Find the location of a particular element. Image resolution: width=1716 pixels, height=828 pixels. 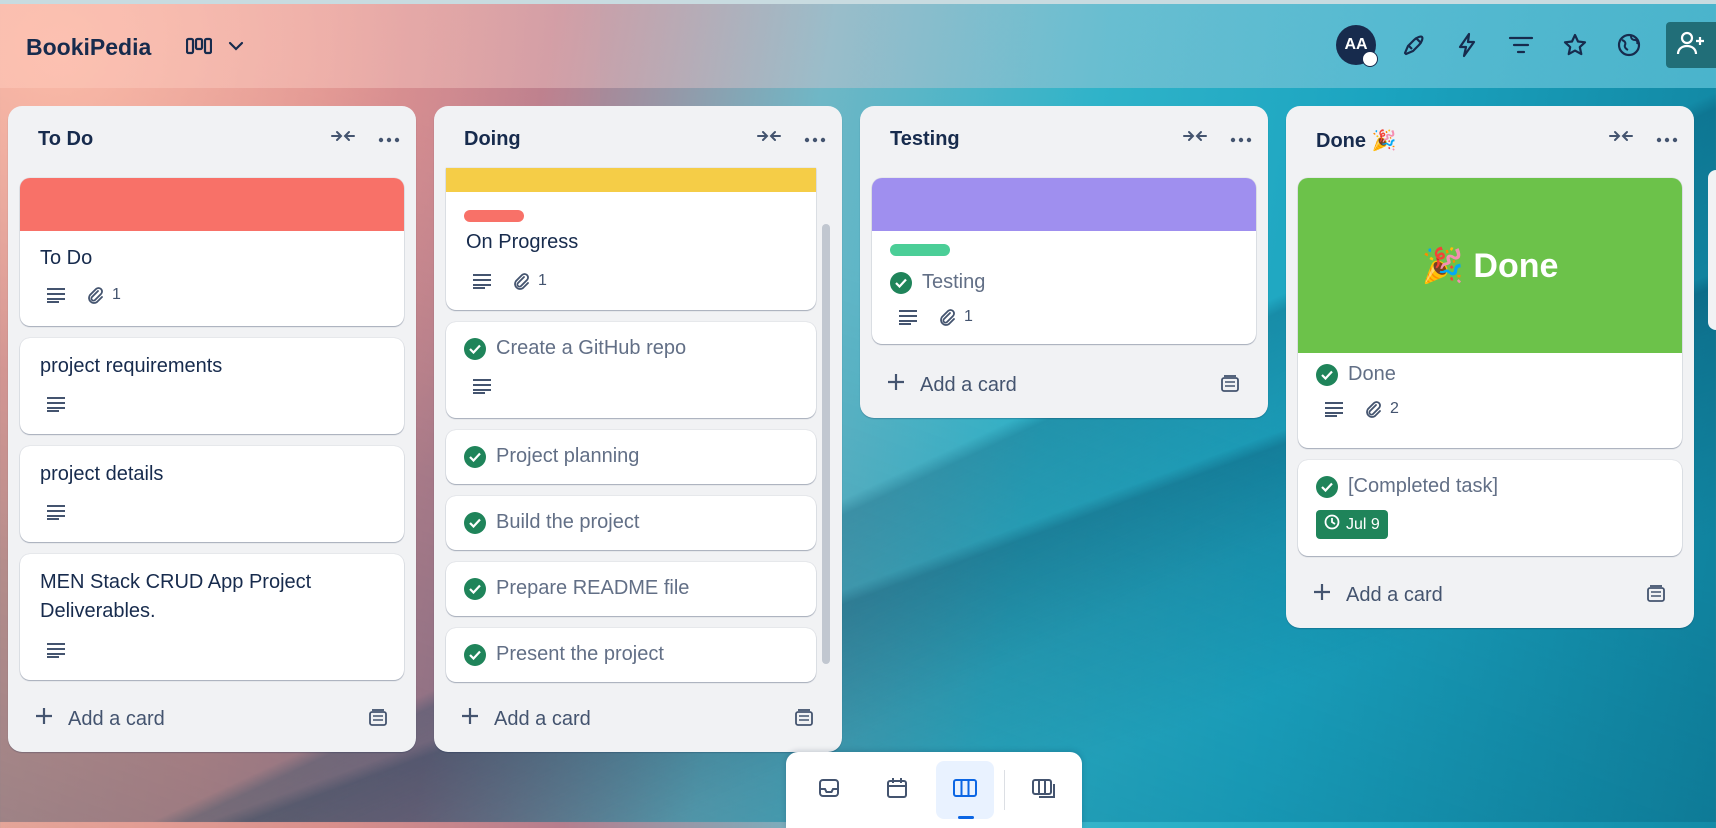

power-ups-icon is located at coordinates (1413, 45).